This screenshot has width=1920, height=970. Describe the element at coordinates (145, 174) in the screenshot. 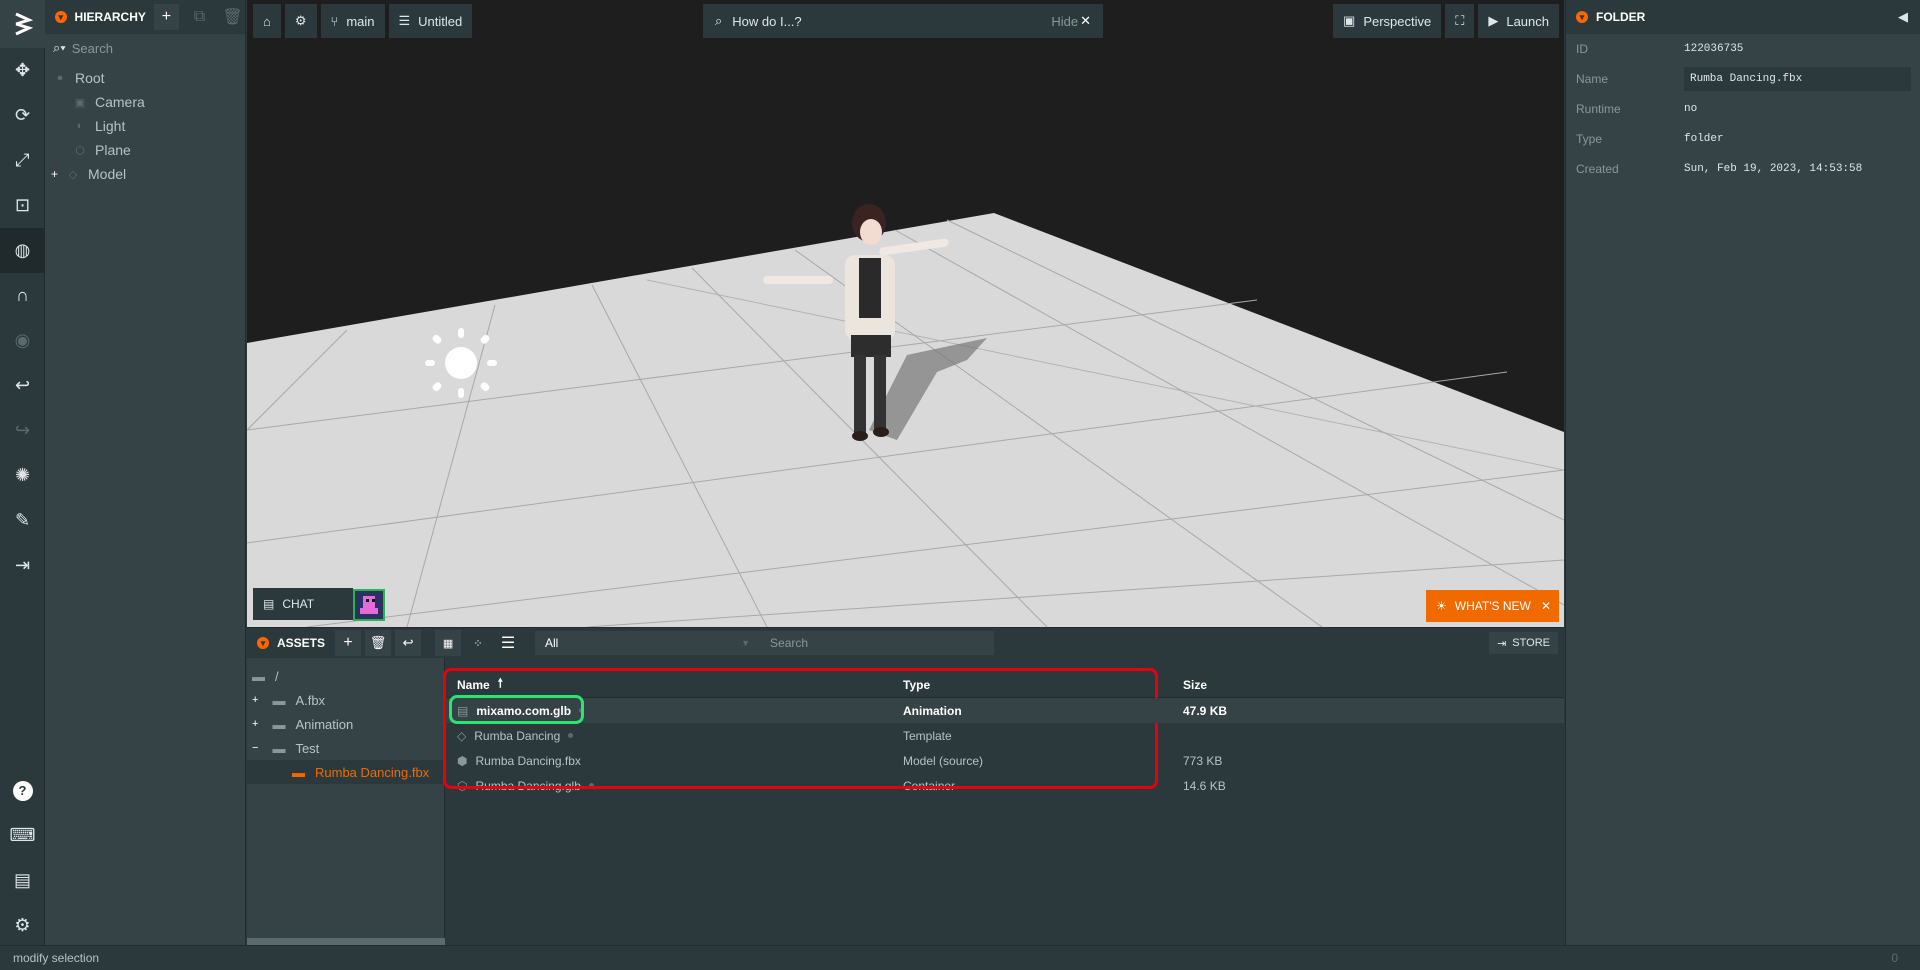

I see `tree-item-model: + ◇ Model` at that location.